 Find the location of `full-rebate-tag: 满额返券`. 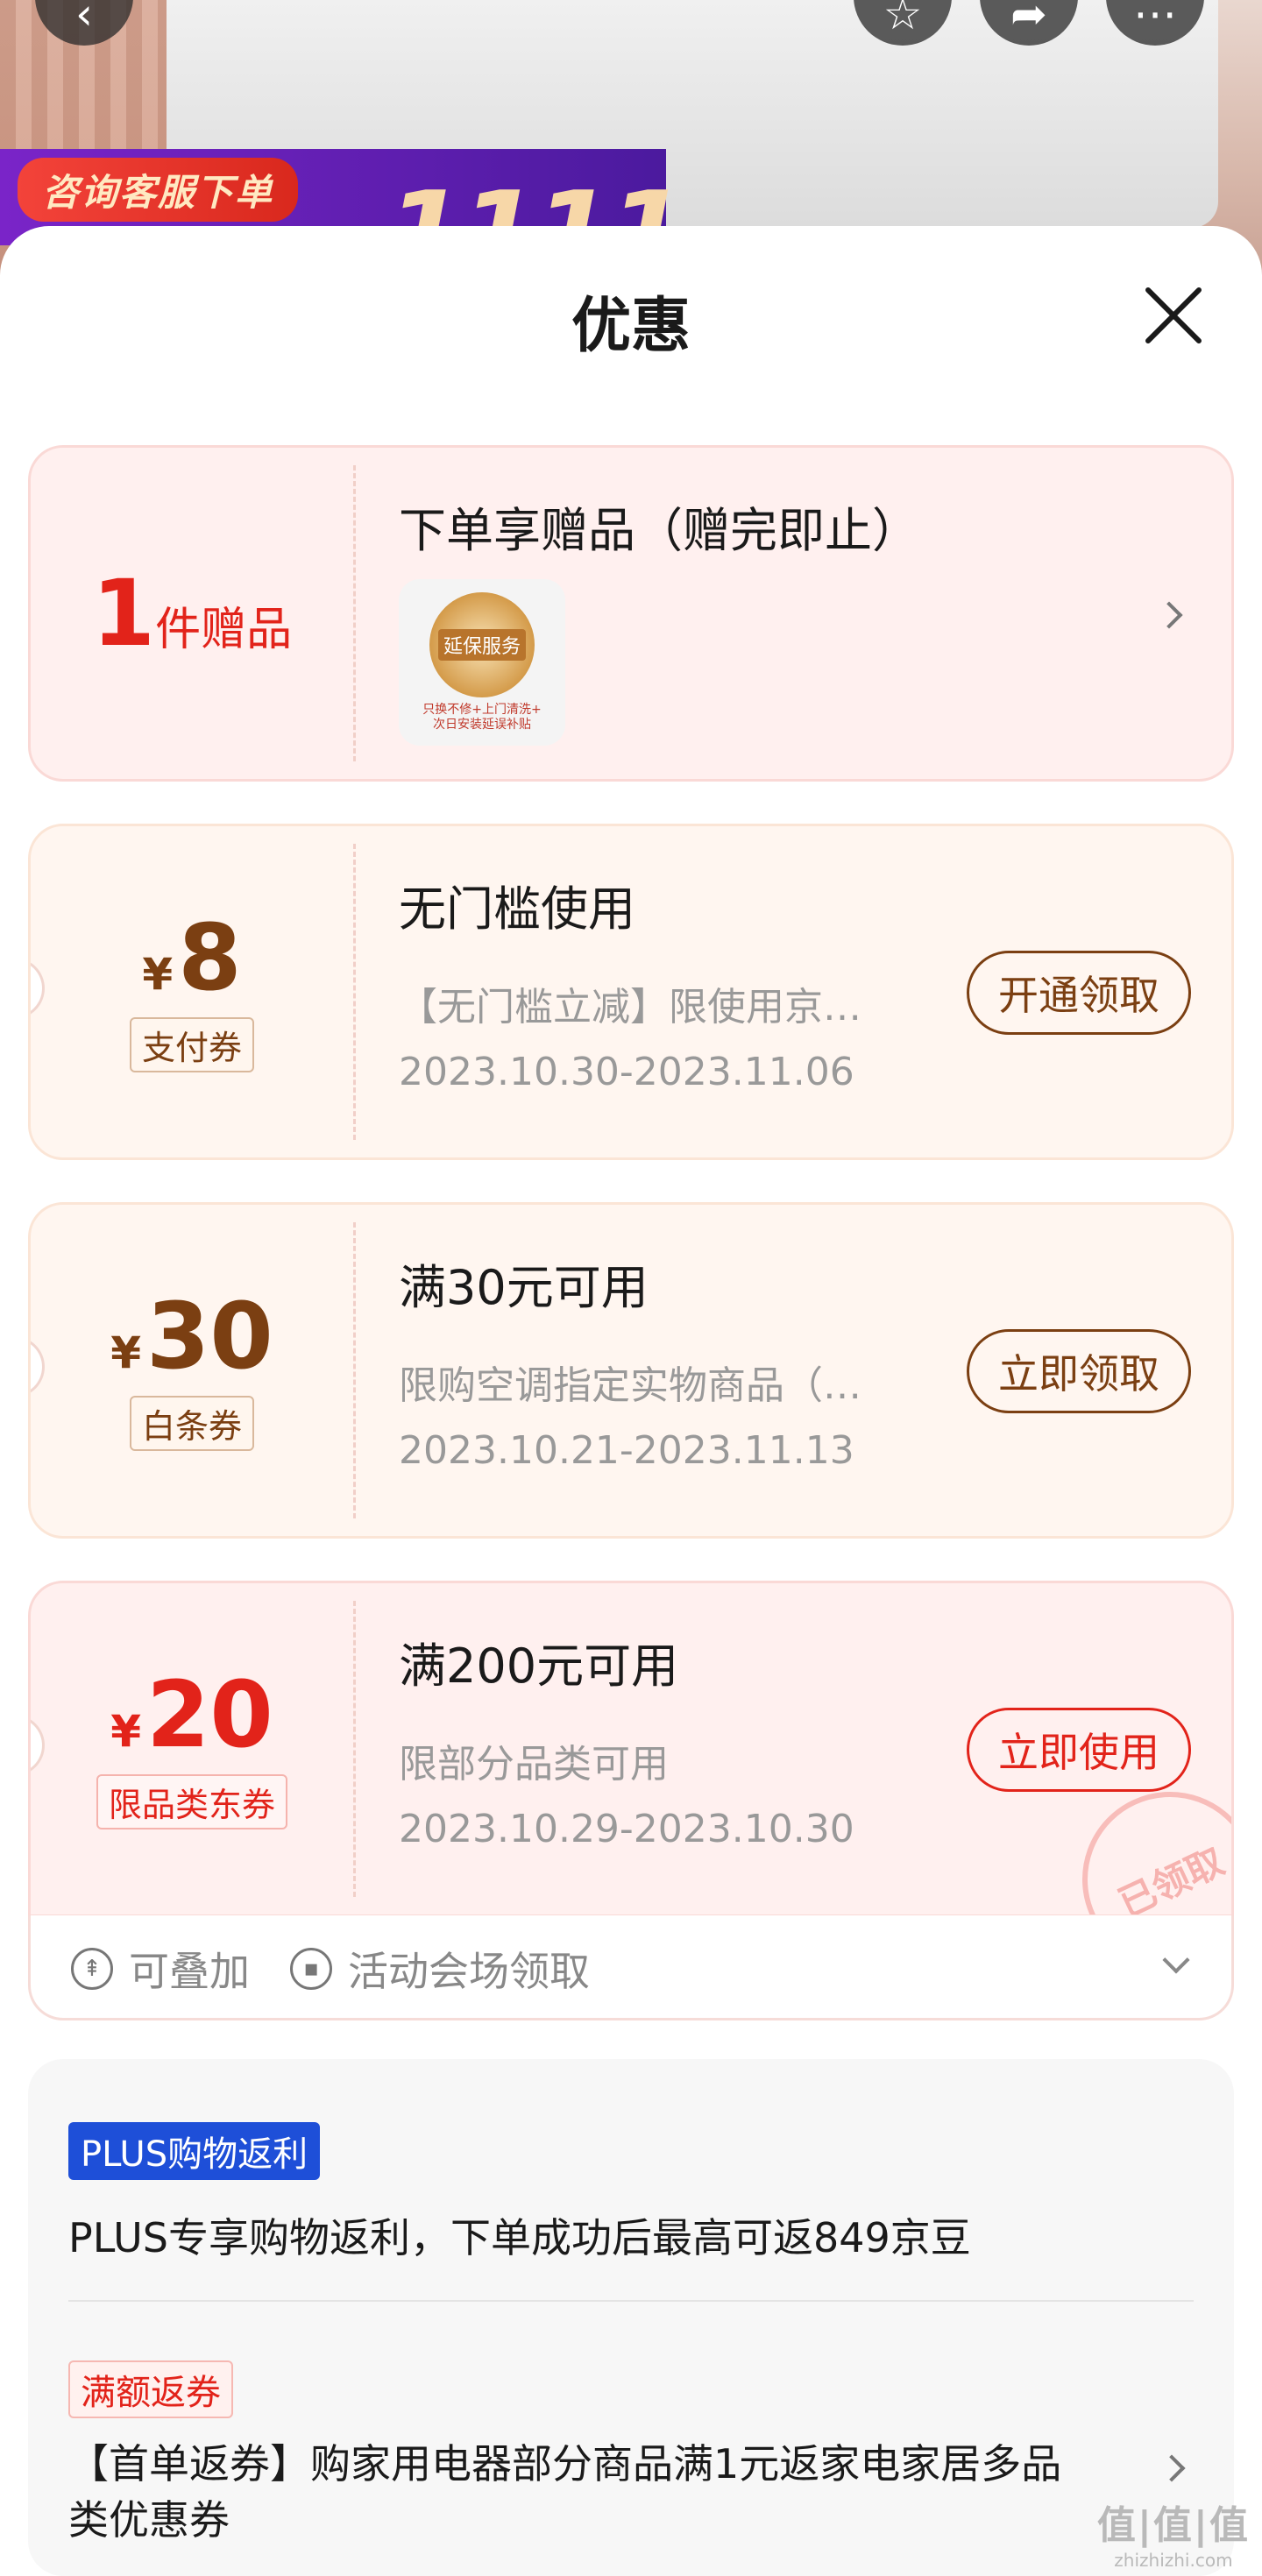

full-rebate-tag: 满额返券 is located at coordinates (150, 2389).